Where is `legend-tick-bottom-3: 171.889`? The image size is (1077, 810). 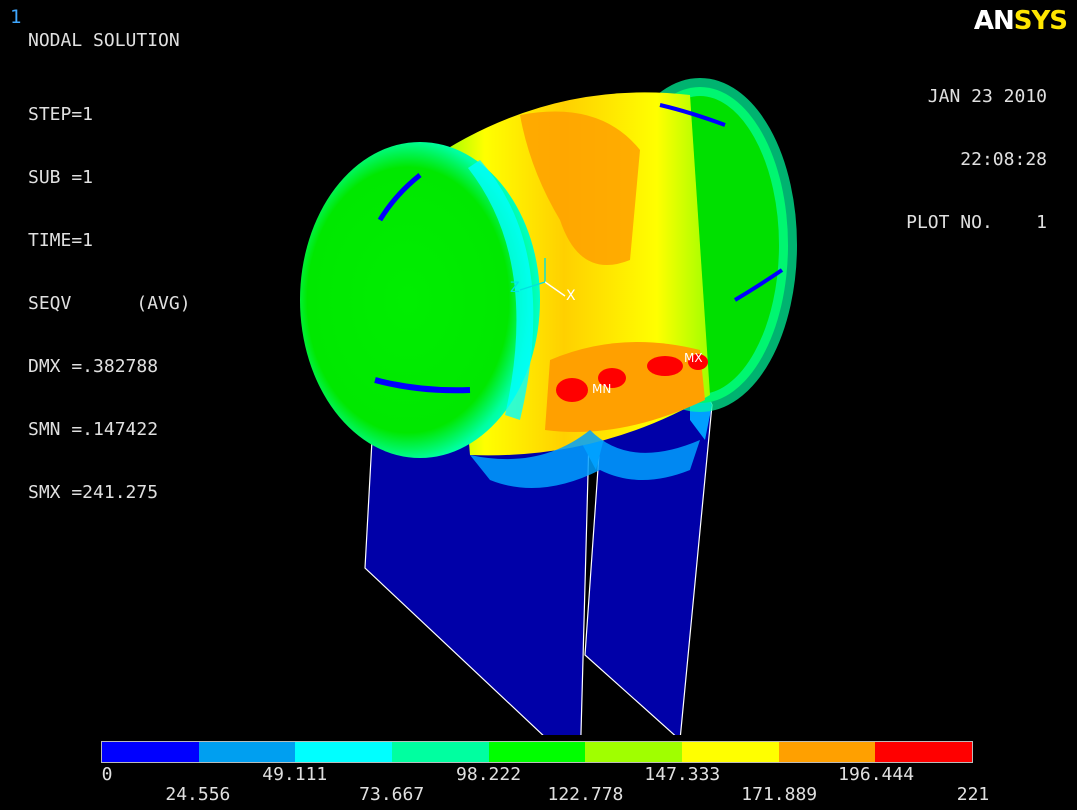
legend-tick-bottom-3: 171.889 is located at coordinates (779, 794).